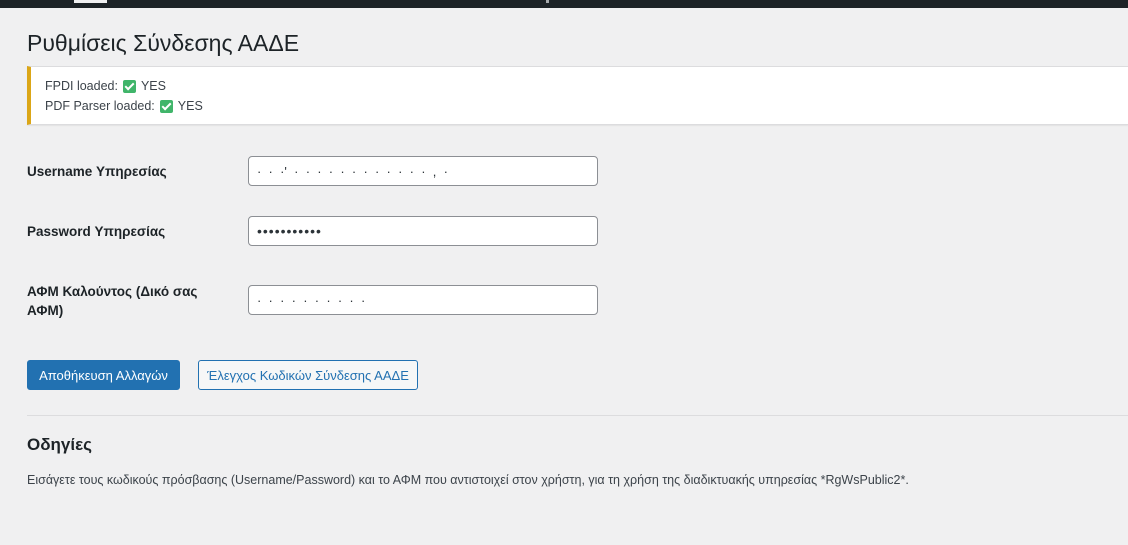  Describe the element at coordinates (577, 95) in the screenshot. I see `status-notice: FPDI loaded: YES PDF Parser loaded: YES` at that location.